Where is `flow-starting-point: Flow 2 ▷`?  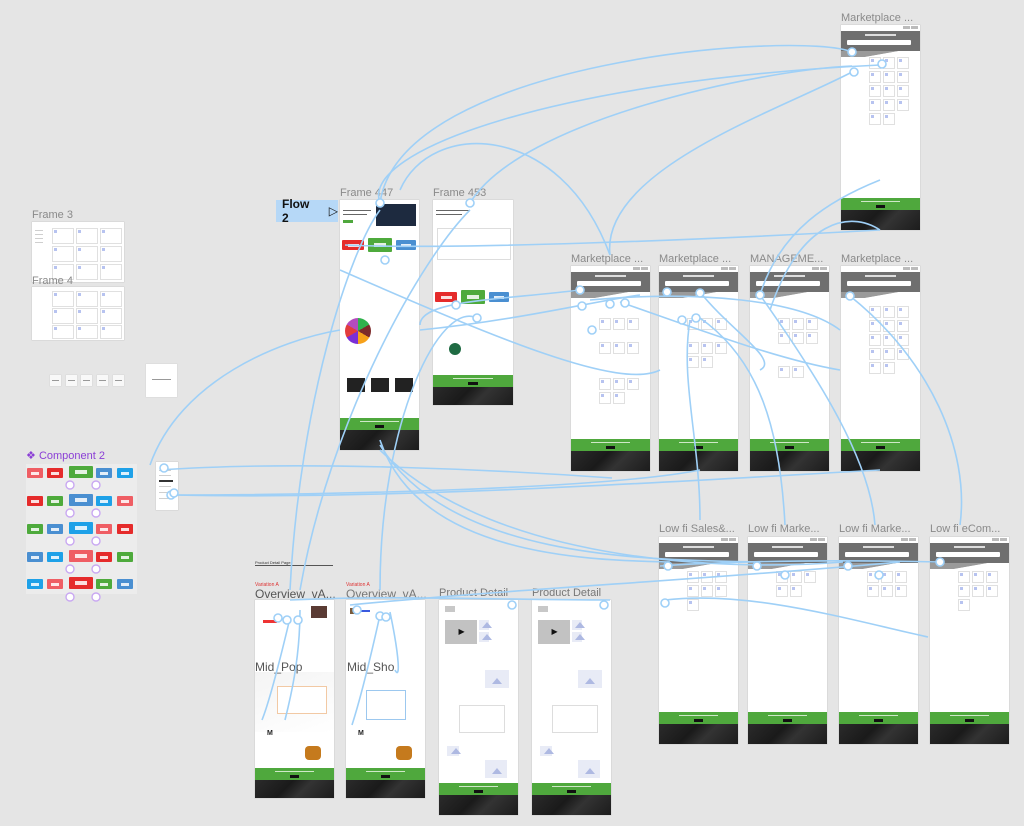
flow-starting-point: Flow 2 ▷ is located at coordinates (307, 211).